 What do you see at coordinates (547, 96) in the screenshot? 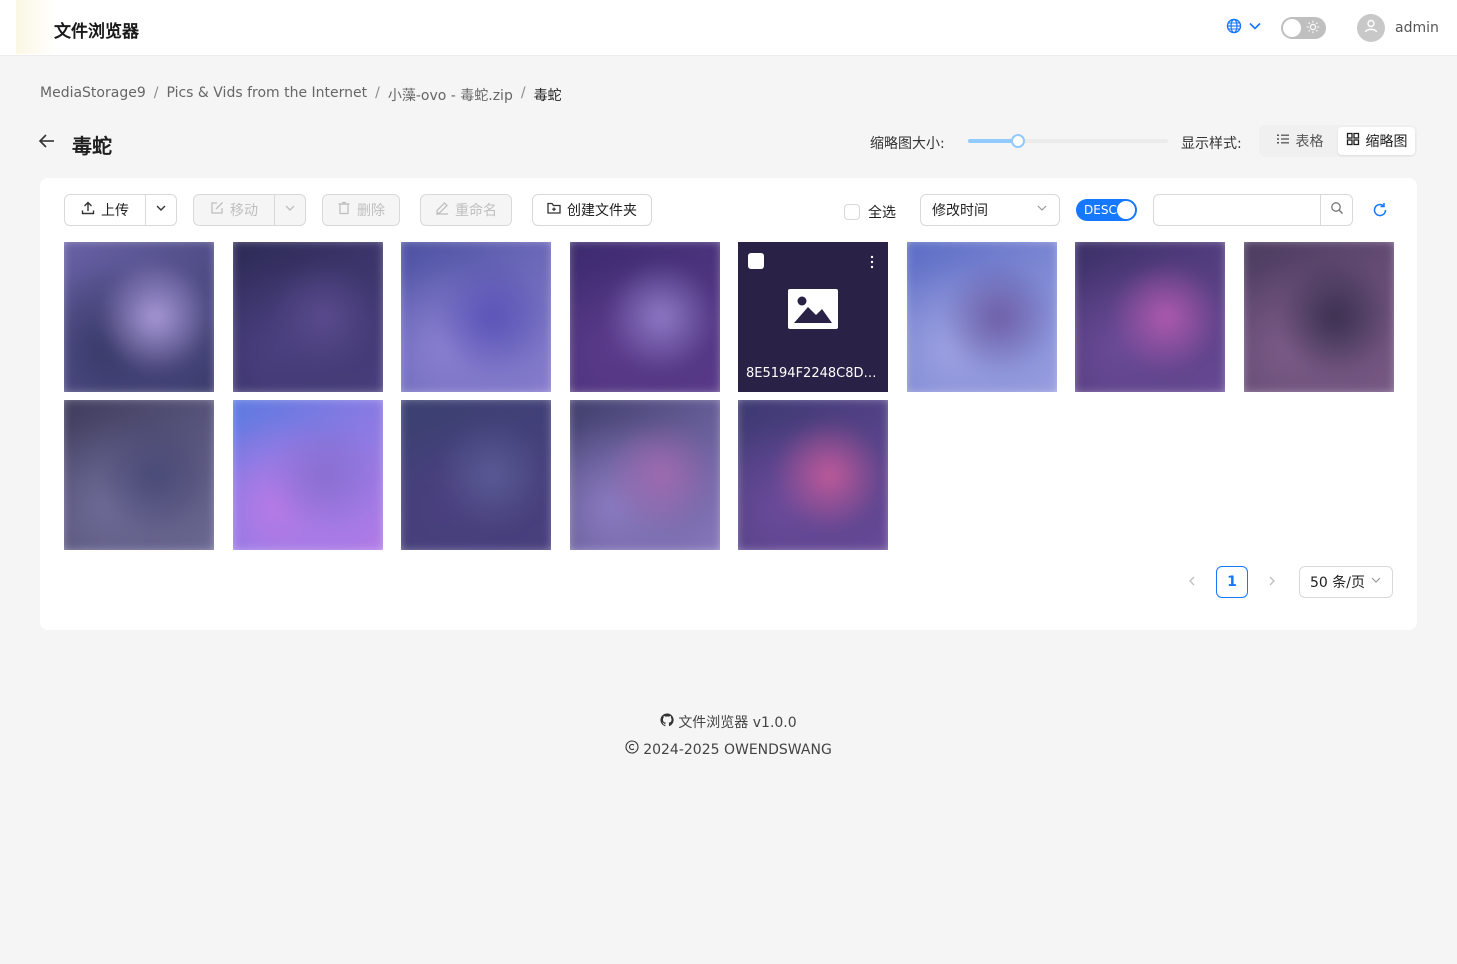
I see `breadcrumb-current: 毒蛇` at bounding box center [547, 96].